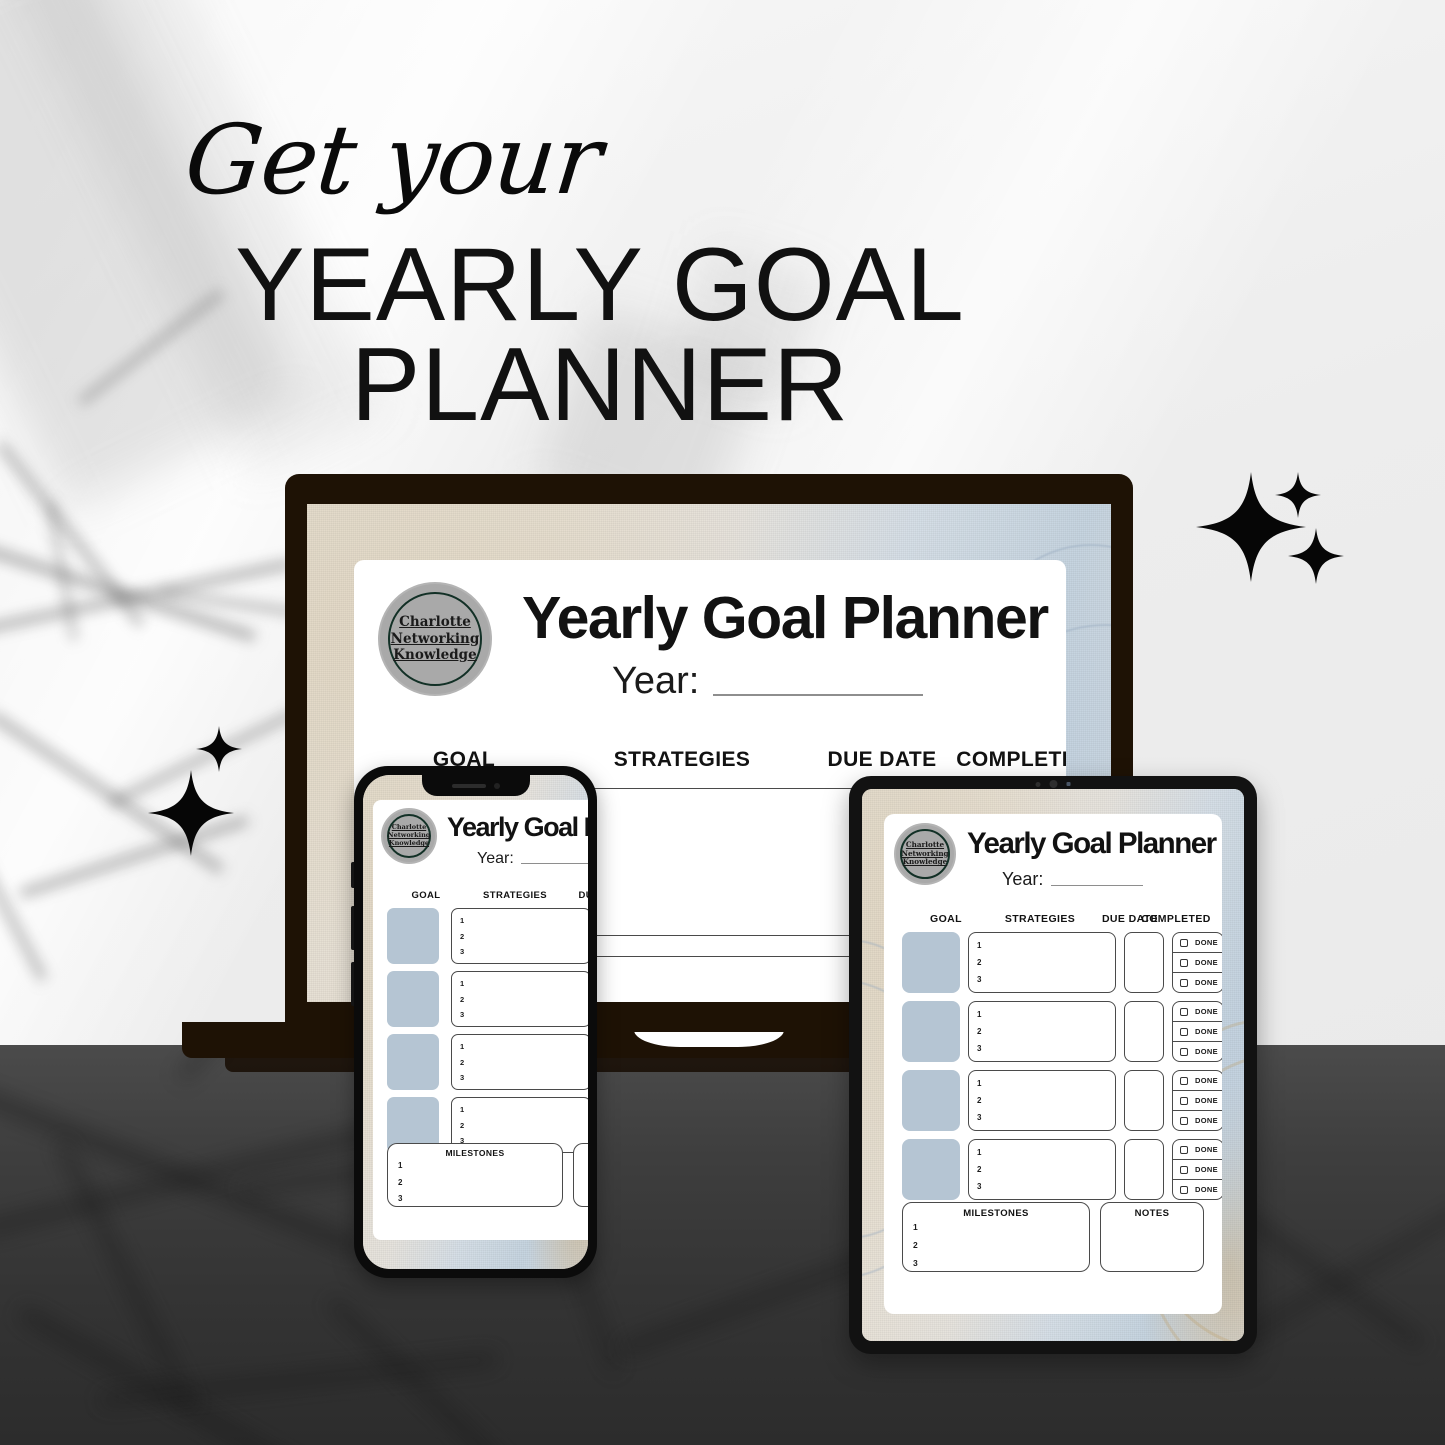 This screenshot has width=1445, height=1445. What do you see at coordinates (352, 984) in the screenshot?
I see `phone-volume-down-button` at bounding box center [352, 984].